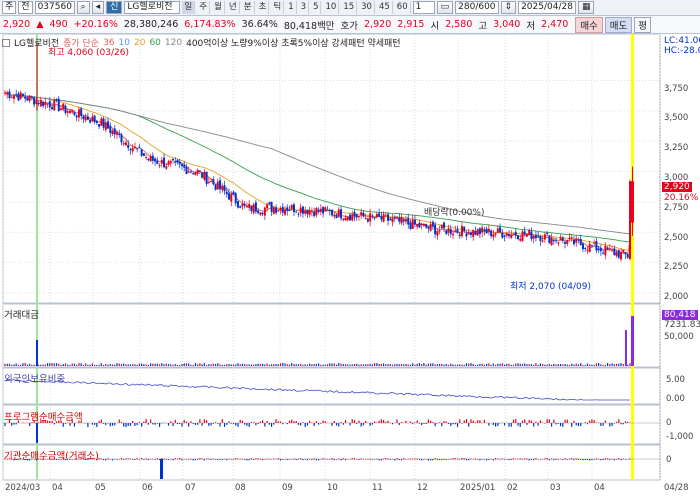 The height and width of the screenshot is (498, 700). What do you see at coordinates (676, 118) in the screenshot?
I see `y-tick: 3,500` at bounding box center [676, 118].